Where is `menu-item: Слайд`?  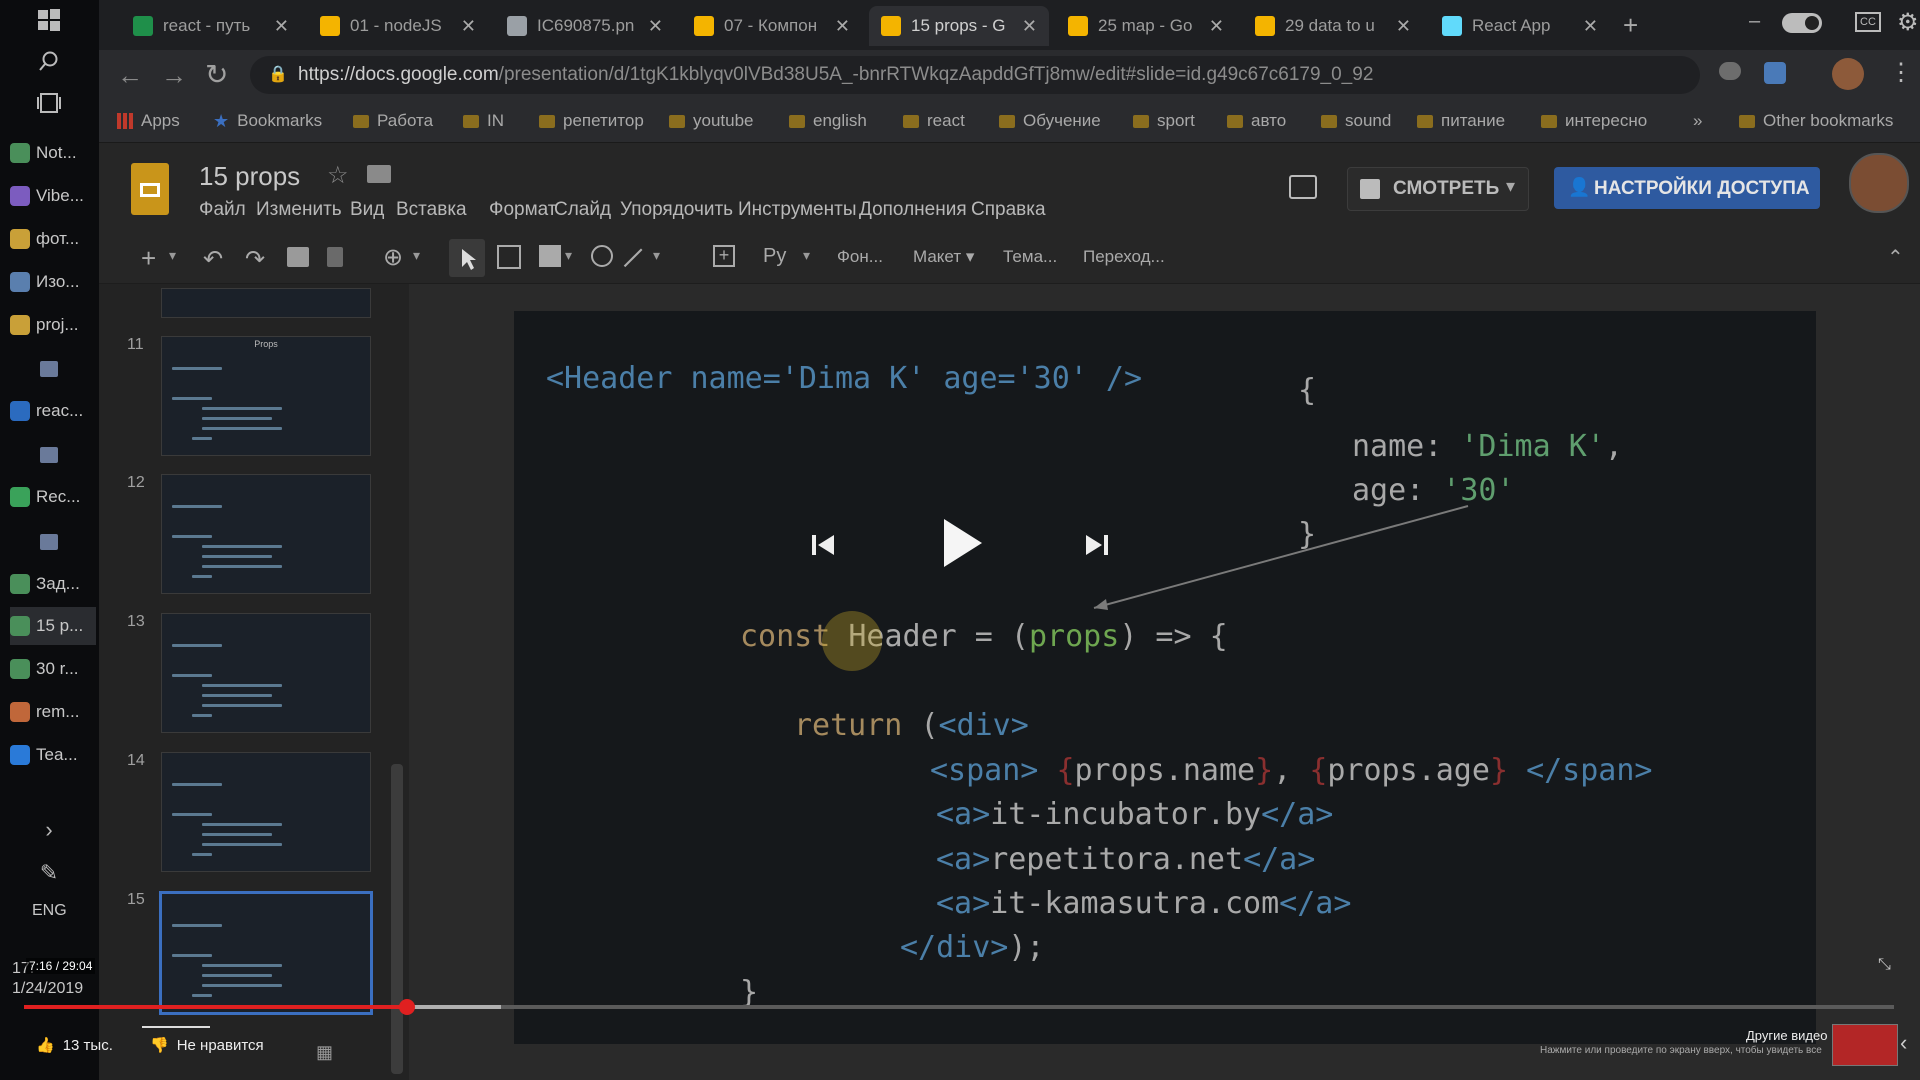 menu-item: Слайд is located at coordinates (582, 210).